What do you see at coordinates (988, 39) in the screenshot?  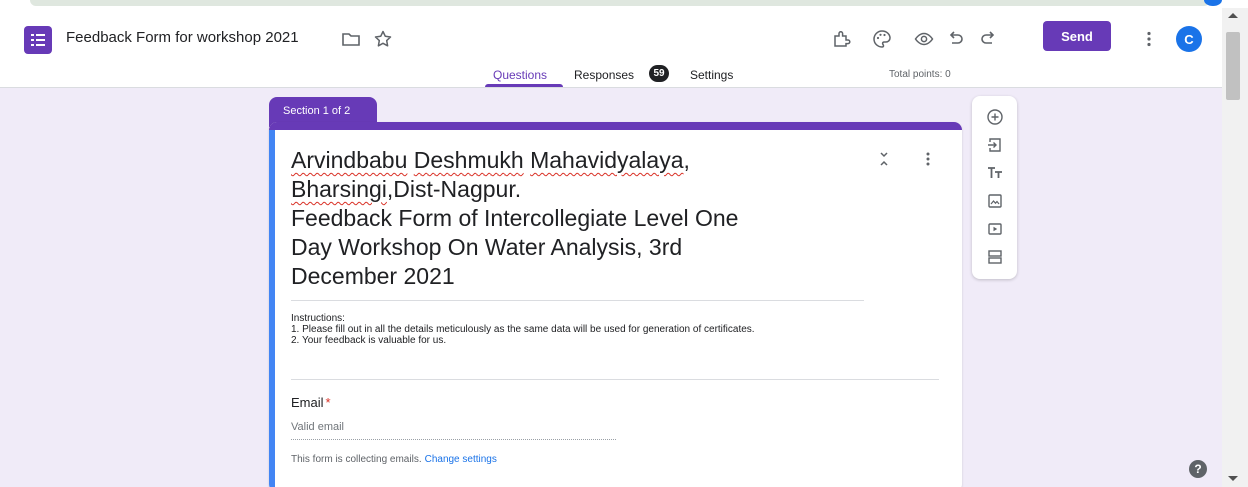 I see `redo-icon` at bounding box center [988, 39].